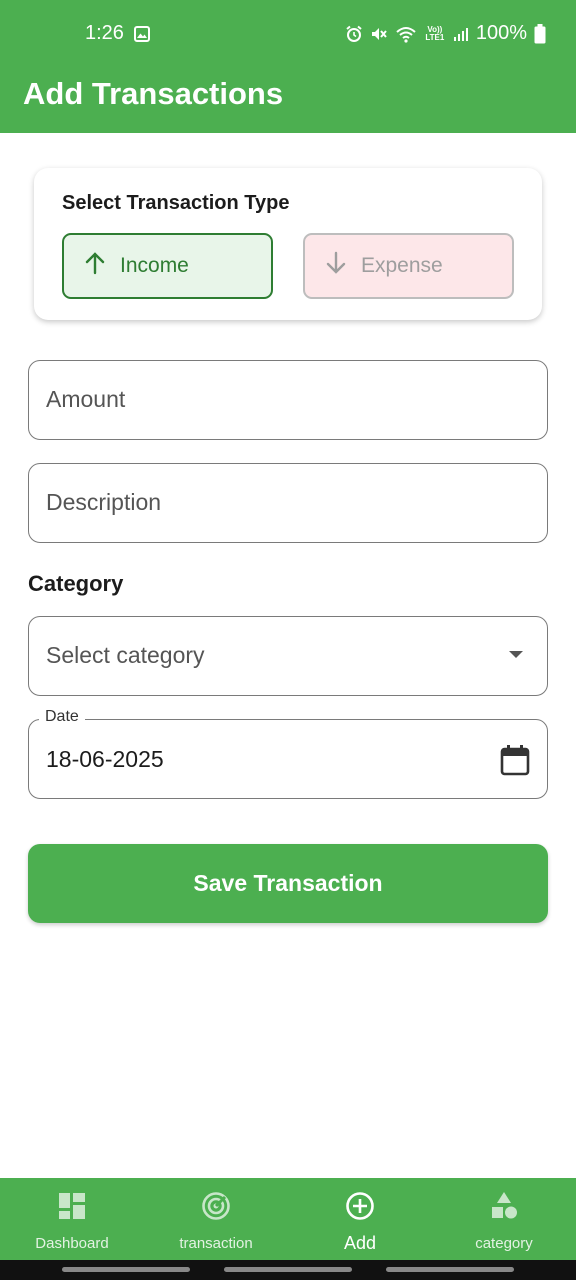 The image size is (576, 1280). I want to click on system-nav-home, so click(288, 1269).